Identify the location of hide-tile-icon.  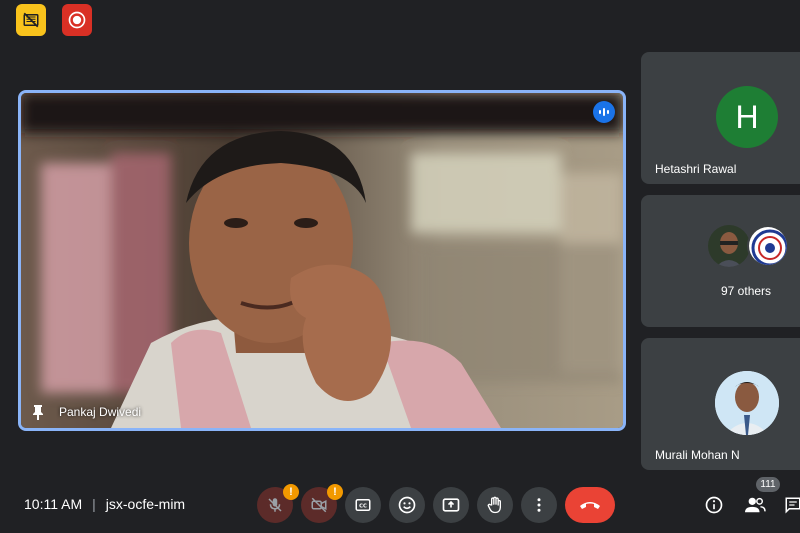
(31, 20).